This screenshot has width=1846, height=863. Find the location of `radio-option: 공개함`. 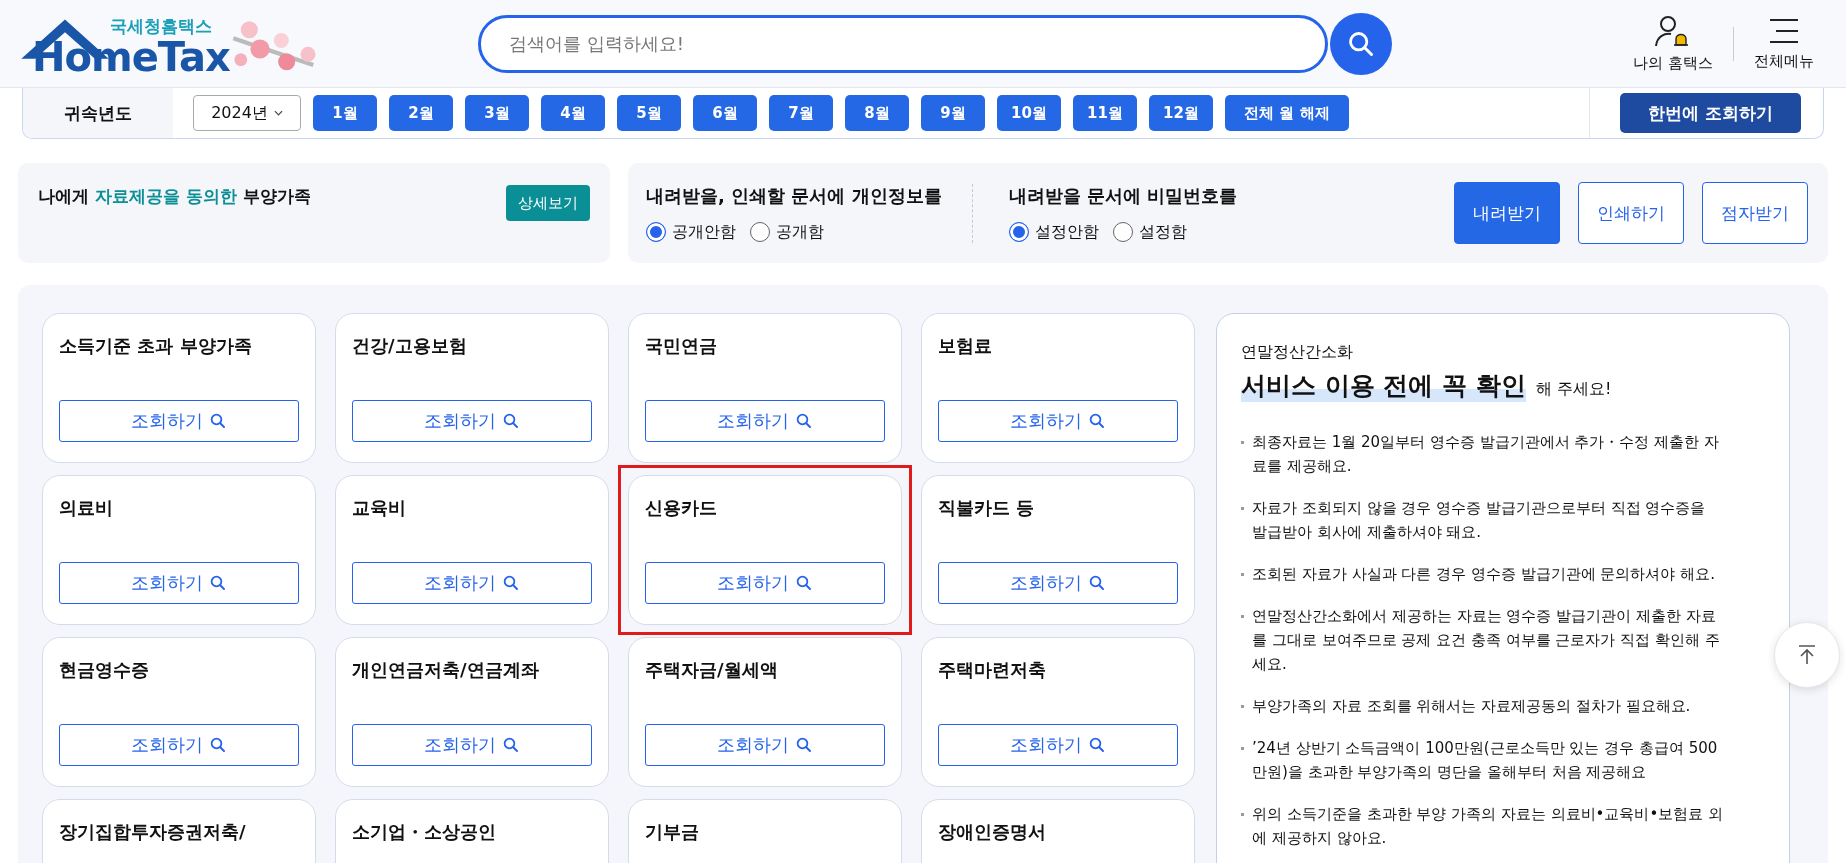

radio-option: 공개함 is located at coordinates (787, 232).